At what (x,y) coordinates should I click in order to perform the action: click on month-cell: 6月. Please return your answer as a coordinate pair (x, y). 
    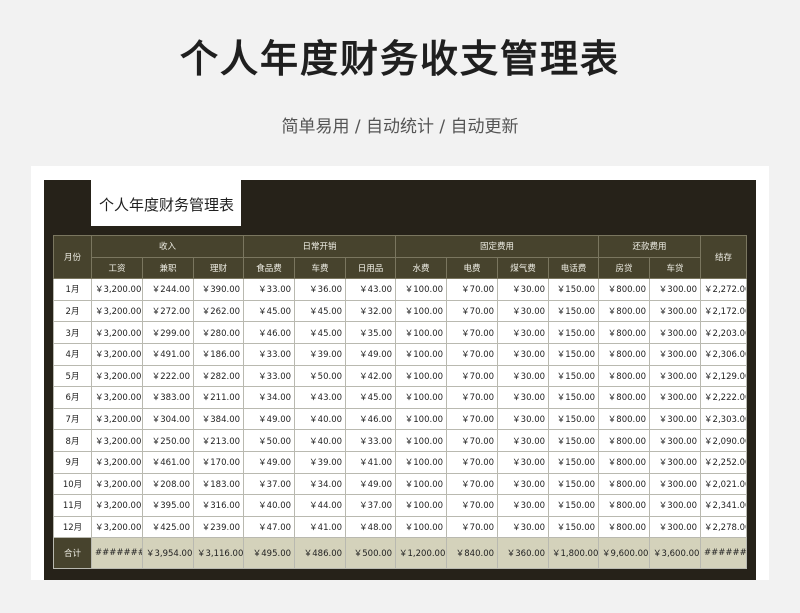
    Looking at the image, I should click on (72, 397).